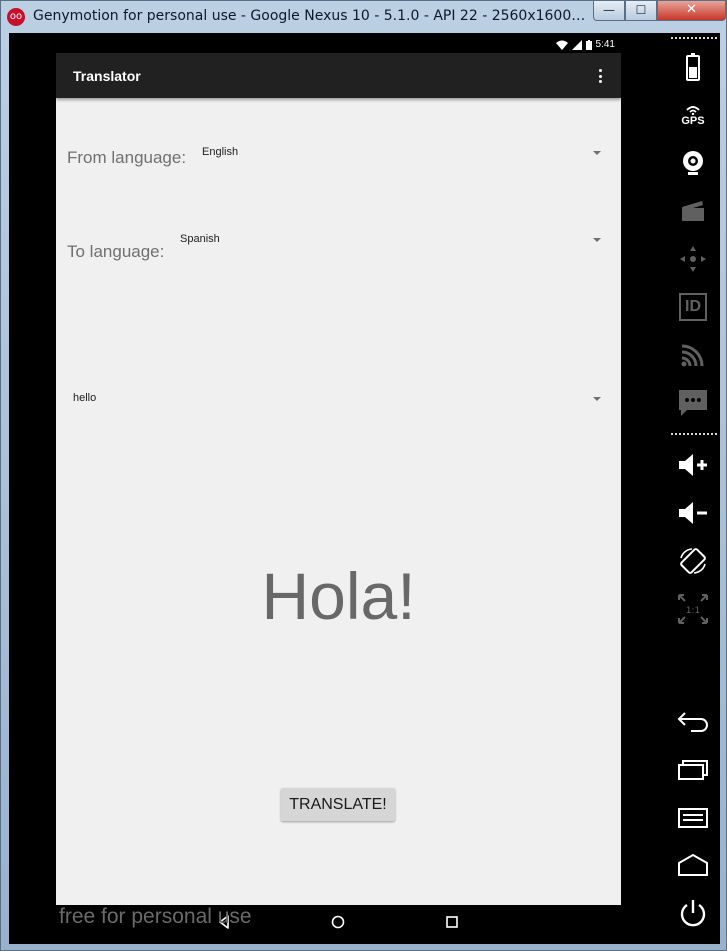 This screenshot has width=727, height=951. I want to click on genymotion-sidebar: GPS ID 1:1, so click(693, 488).